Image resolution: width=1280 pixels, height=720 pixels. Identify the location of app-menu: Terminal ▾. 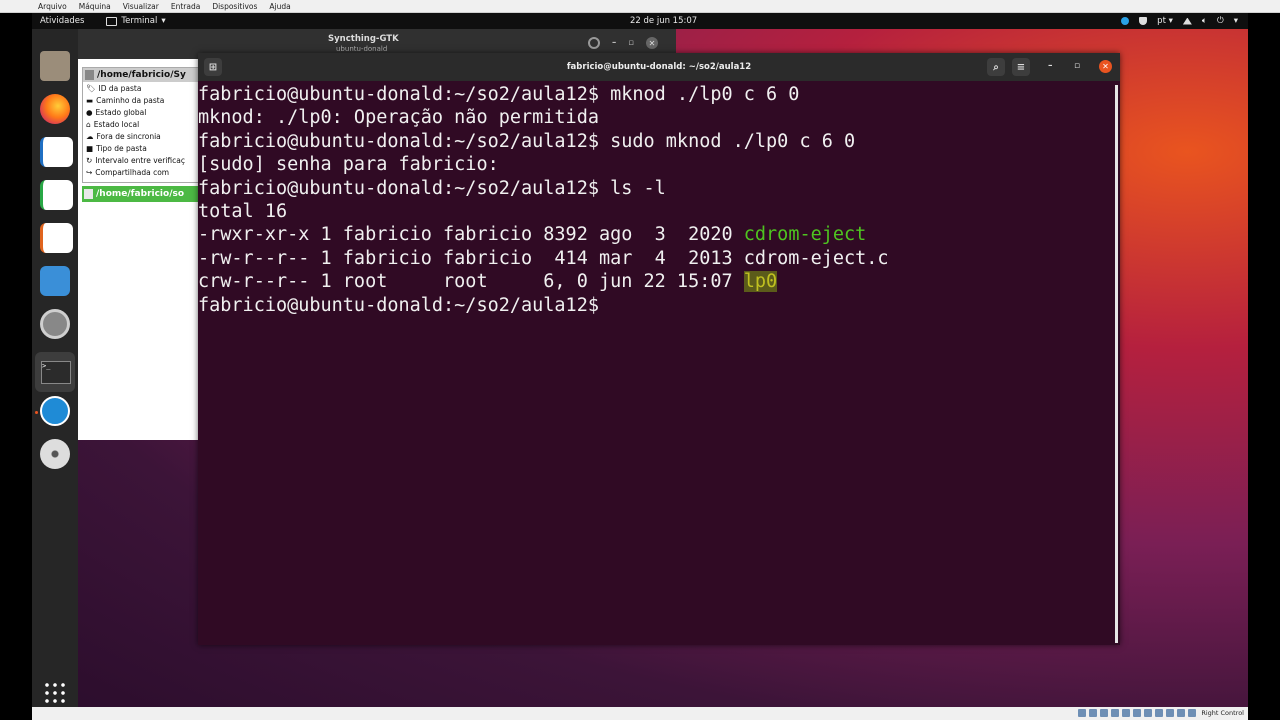
(136, 21).